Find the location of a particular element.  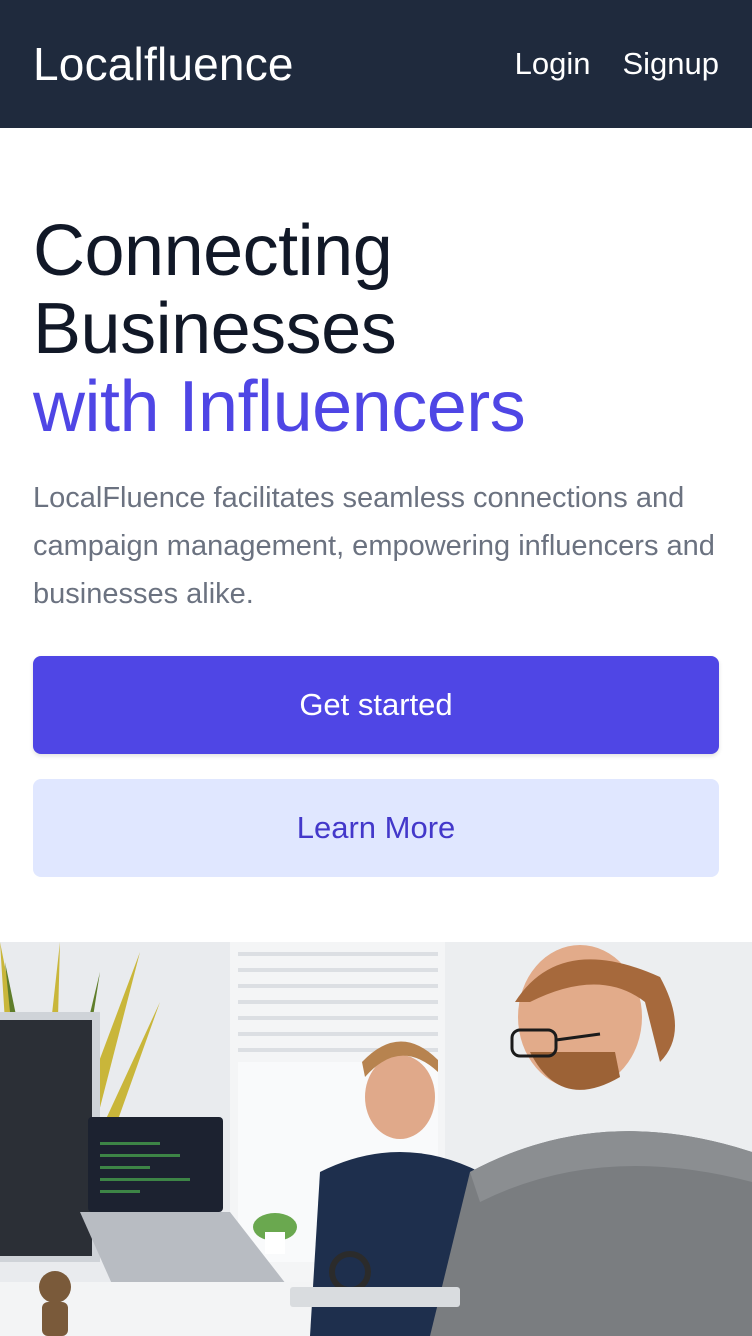

headline-accent: with Influencers is located at coordinates (279, 407).